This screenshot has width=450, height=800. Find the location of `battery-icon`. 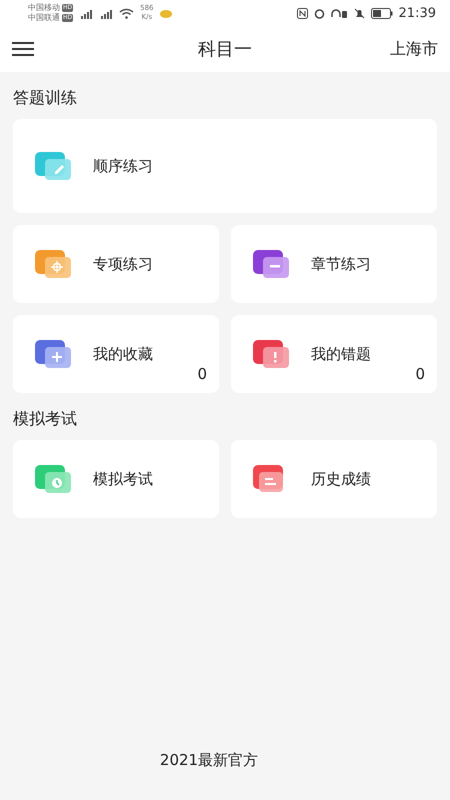

battery-icon is located at coordinates (381, 13).